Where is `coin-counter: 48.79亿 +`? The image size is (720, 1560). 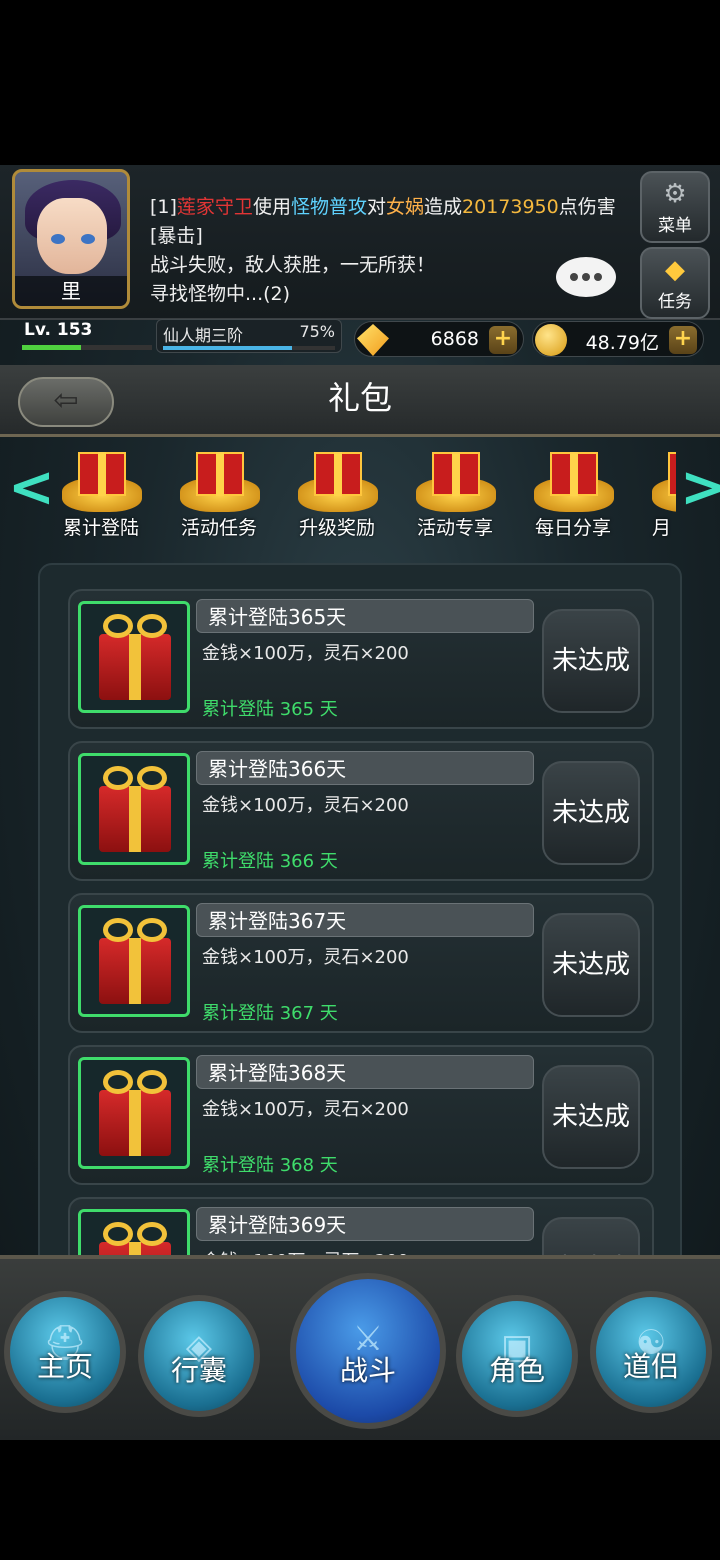
coin-counter: 48.79亿 + is located at coordinates (618, 339).